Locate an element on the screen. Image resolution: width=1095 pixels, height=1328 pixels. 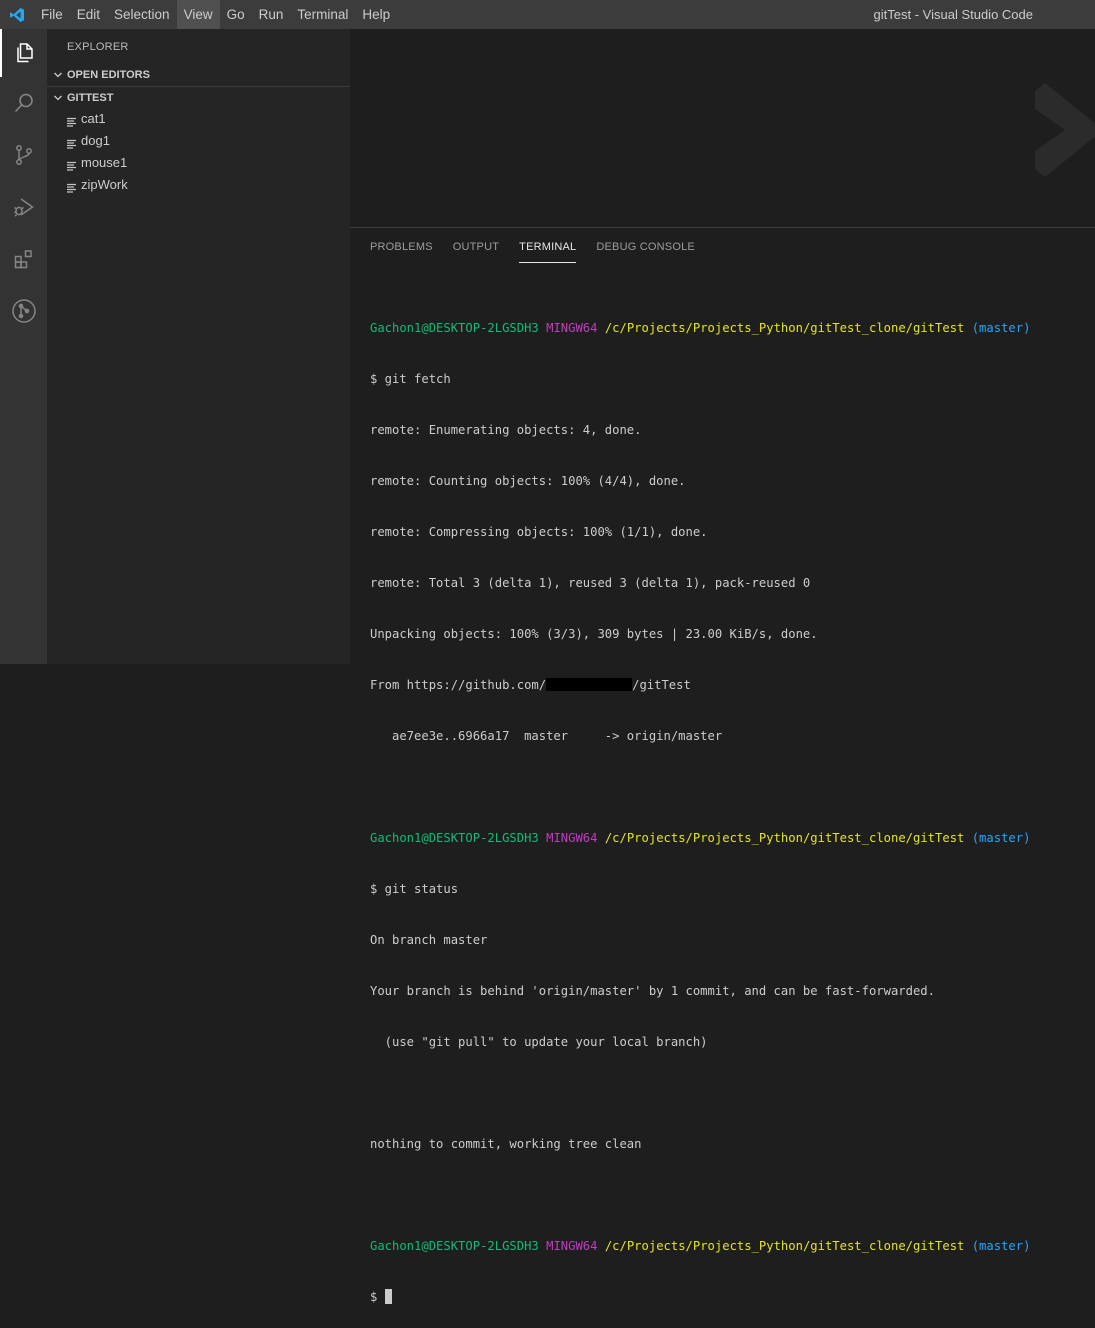
output-line: nothing to commit, working tree clean is located at coordinates (506, 1144).